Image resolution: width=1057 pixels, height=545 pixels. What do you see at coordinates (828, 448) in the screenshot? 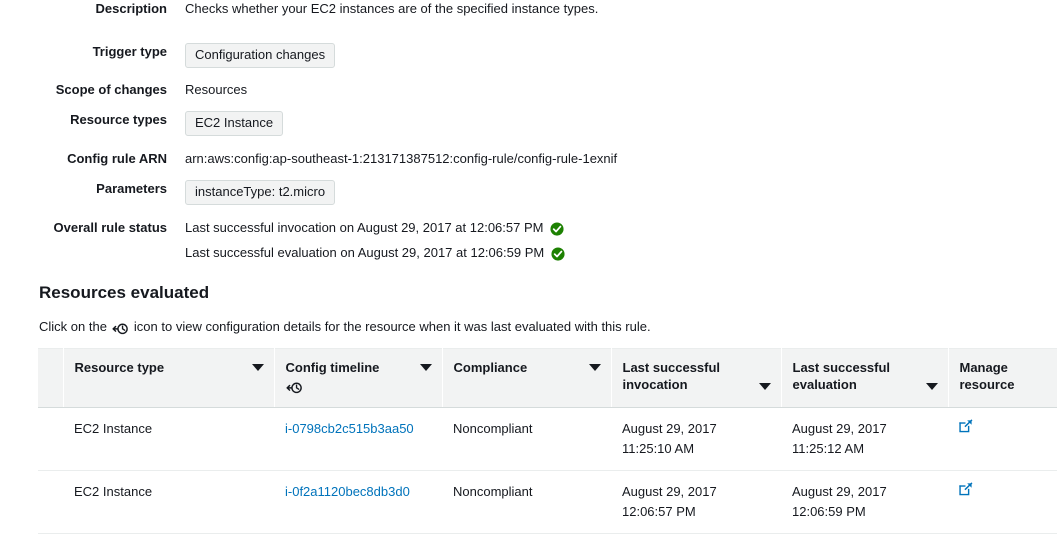
I see `evaluation-time: 11:25:12 AM` at bounding box center [828, 448].